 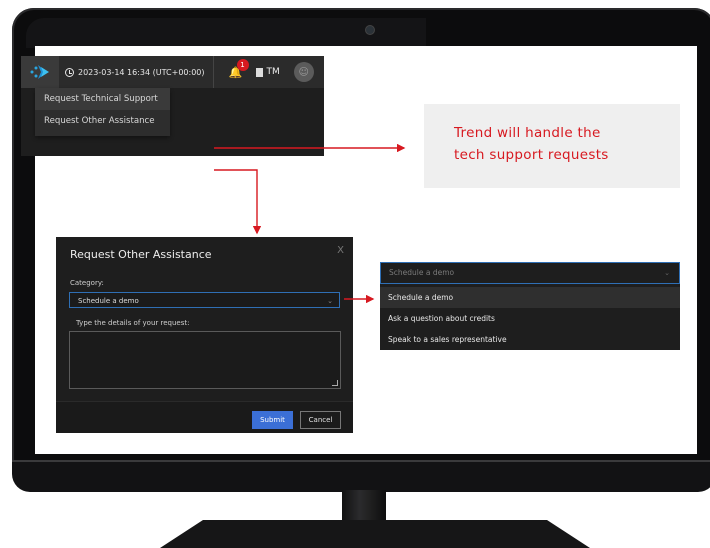 What do you see at coordinates (238, 202) in the screenshot?
I see `arrow-other-assistance-to-dialog` at bounding box center [238, 202].